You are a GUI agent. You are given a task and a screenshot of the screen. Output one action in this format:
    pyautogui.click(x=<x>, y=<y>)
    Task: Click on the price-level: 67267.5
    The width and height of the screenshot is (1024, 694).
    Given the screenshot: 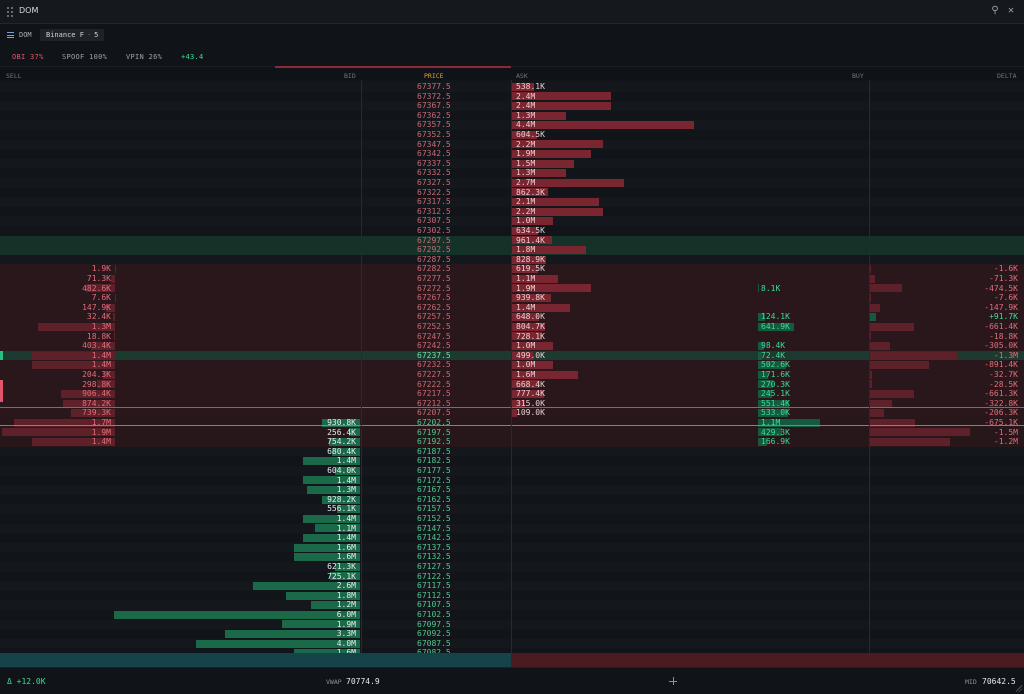 What is the action you would take?
    pyautogui.click(x=434, y=298)
    